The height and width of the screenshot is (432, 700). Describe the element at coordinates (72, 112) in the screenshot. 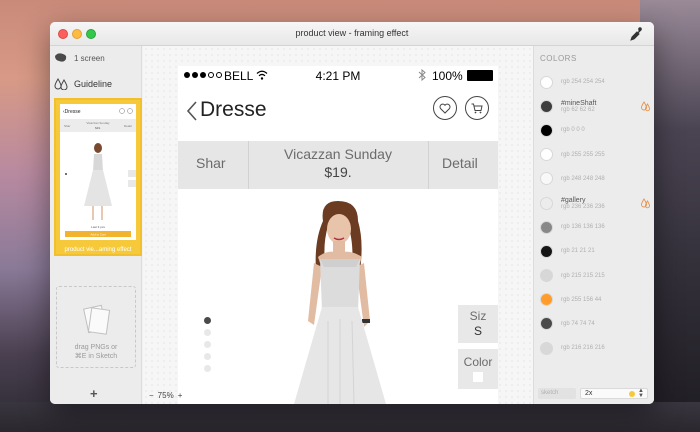

I see `svg-text: ‹Dresse` at that location.